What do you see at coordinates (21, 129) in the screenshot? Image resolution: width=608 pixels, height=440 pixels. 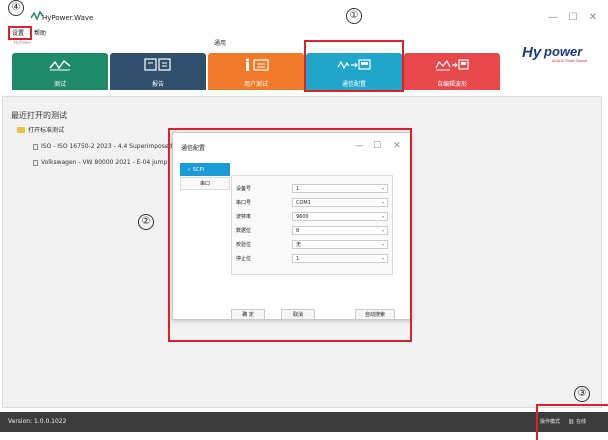 I see `folder-icon` at bounding box center [21, 129].